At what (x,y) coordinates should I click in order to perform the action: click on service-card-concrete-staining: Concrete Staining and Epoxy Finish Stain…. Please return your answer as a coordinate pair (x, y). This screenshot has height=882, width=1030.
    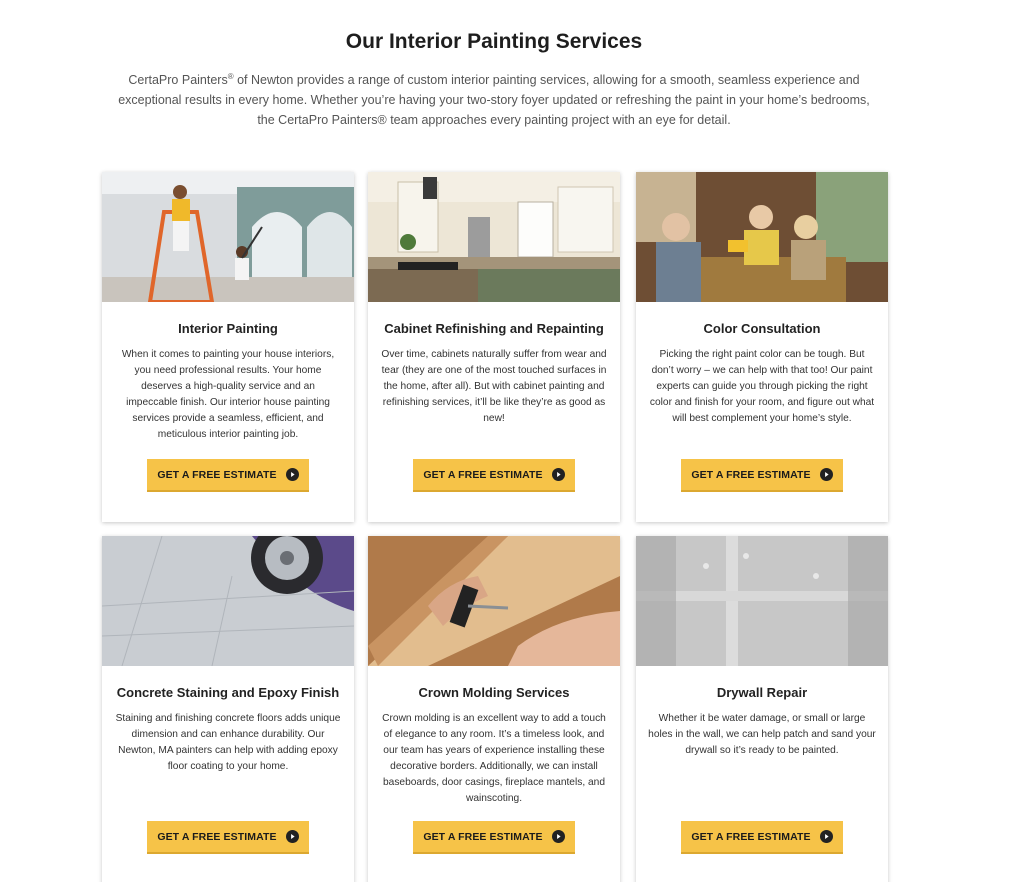
    Looking at the image, I should click on (228, 709).